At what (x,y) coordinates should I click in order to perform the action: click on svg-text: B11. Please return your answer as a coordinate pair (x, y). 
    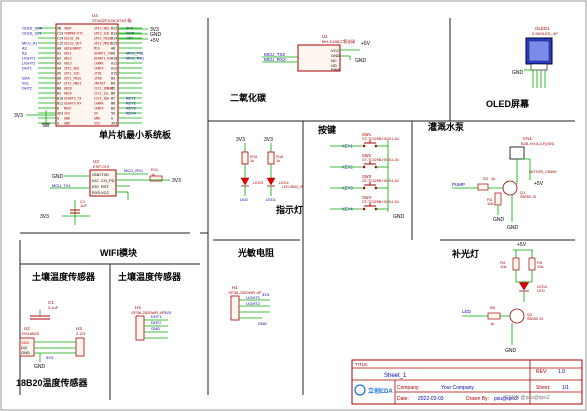
    Looking at the image, I should click on (60, 104).